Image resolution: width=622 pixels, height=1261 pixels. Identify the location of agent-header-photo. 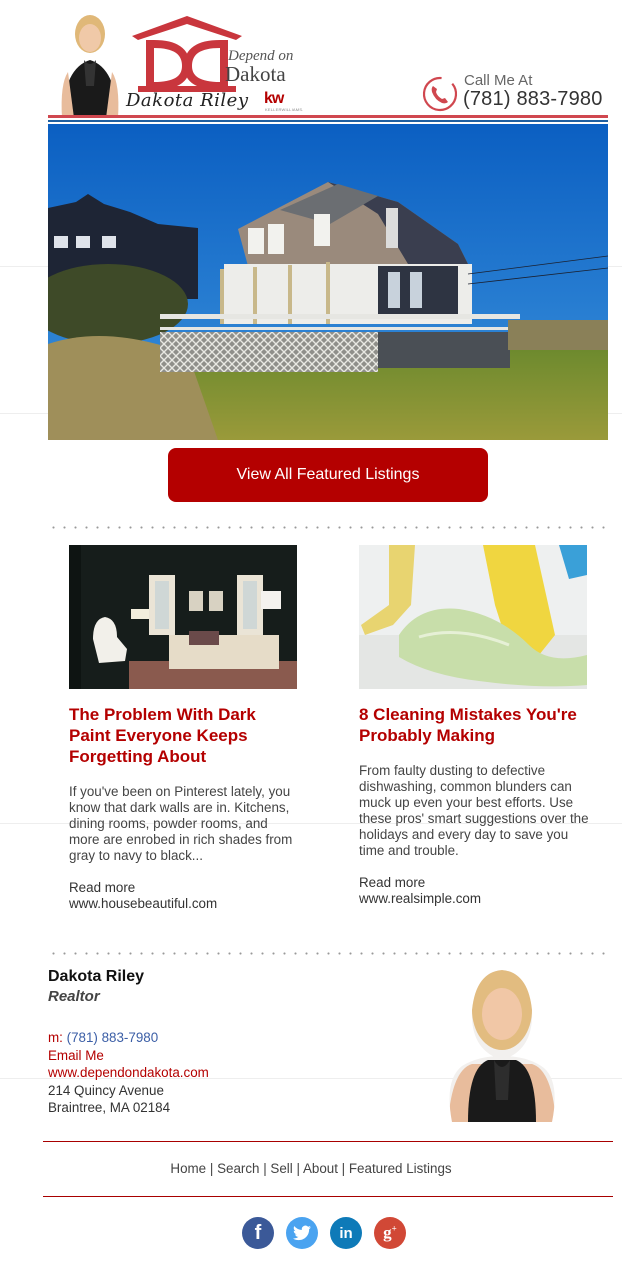
(90, 66).